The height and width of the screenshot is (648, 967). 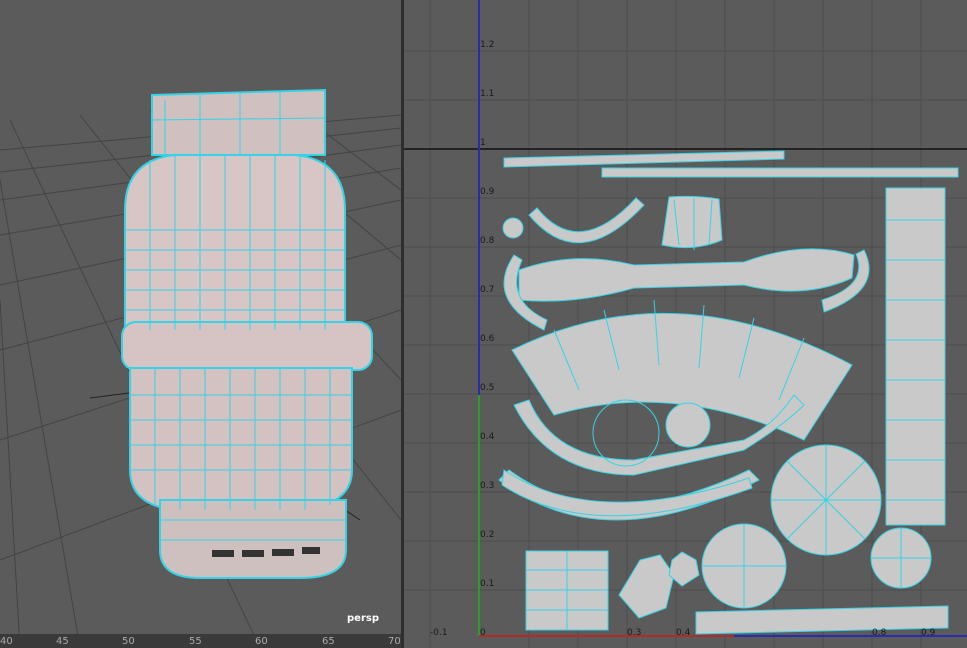 What do you see at coordinates (363, 618) in the screenshot?
I see `camera-label: persp` at bounding box center [363, 618].